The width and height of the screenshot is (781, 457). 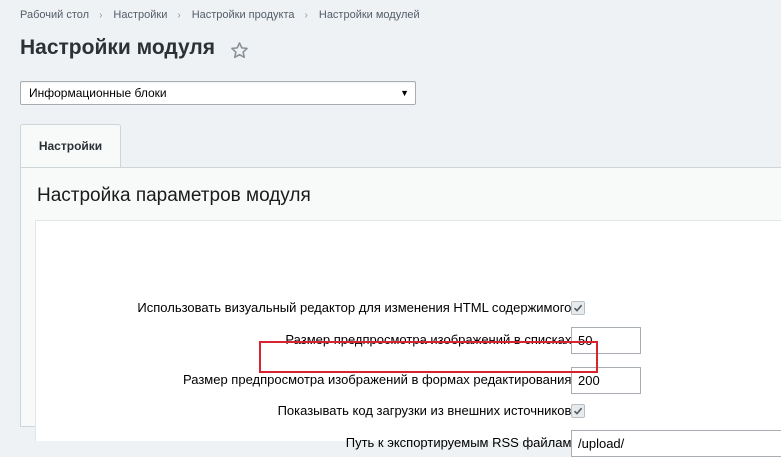 I want to click on field-label: Путь к экспортируемым RSS файлам:, so click(x=460, y=442).